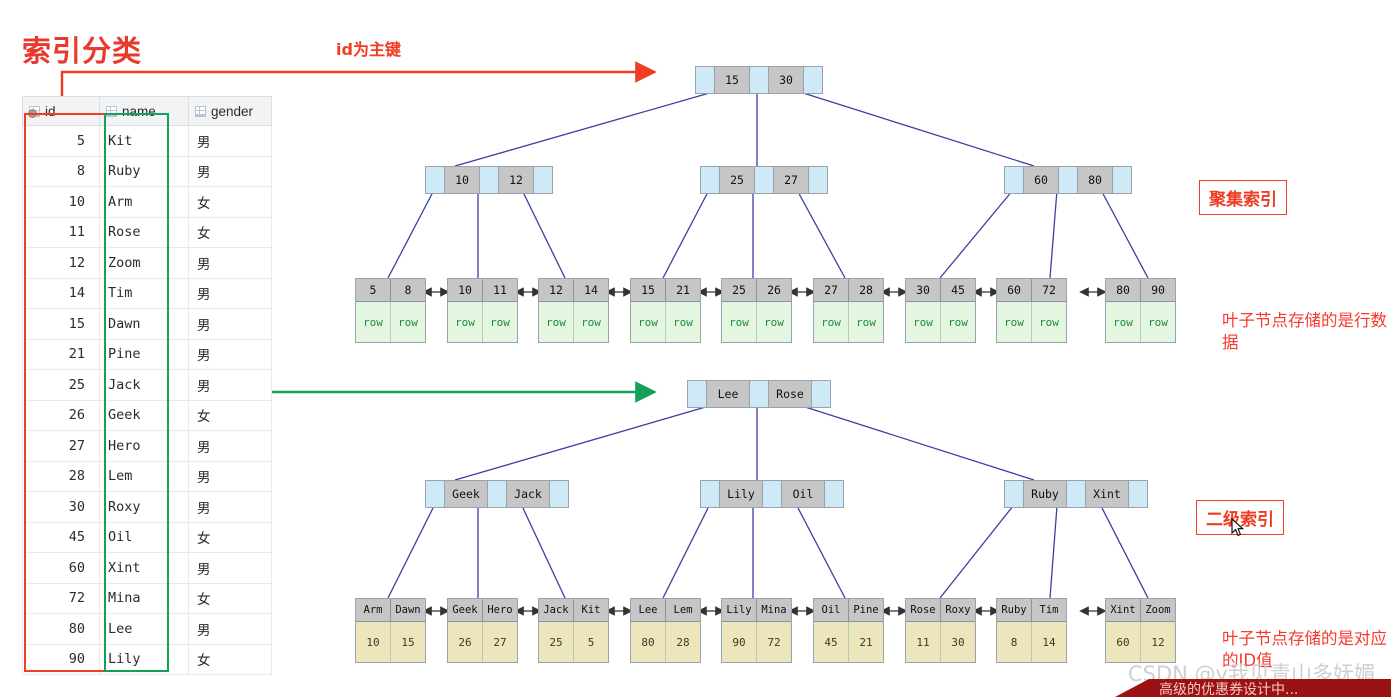 The image size is (1391, 697). I want to click on leaf-node: 60 72 row row, so click(1031, 310).